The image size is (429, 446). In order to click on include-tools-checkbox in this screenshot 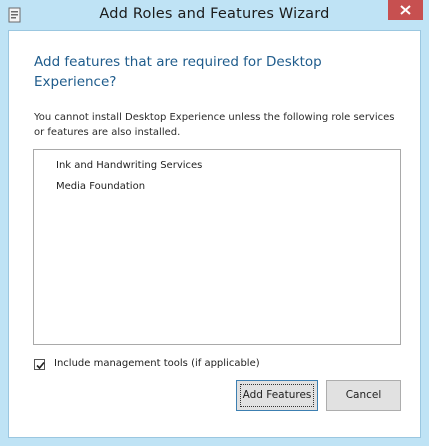, I will do `click(39, 364)`.